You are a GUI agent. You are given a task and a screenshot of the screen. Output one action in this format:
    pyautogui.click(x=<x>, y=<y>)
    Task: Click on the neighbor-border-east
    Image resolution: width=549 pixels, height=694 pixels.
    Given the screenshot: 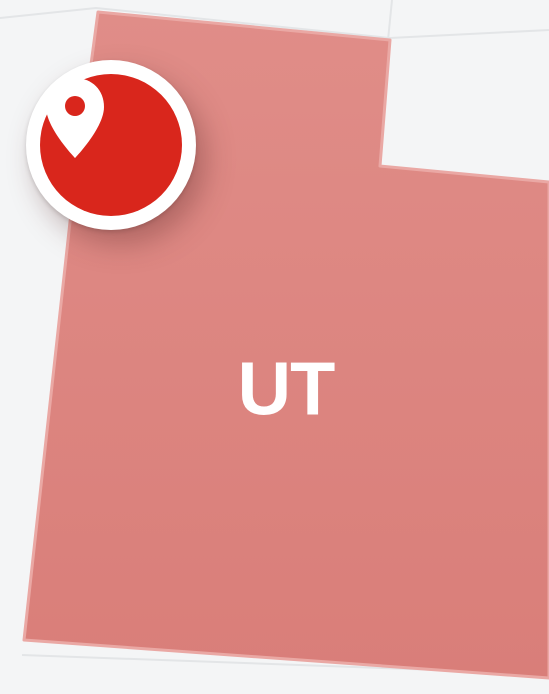 What is the action you would take?
    pyautogui.click(x=390, y=20)
    